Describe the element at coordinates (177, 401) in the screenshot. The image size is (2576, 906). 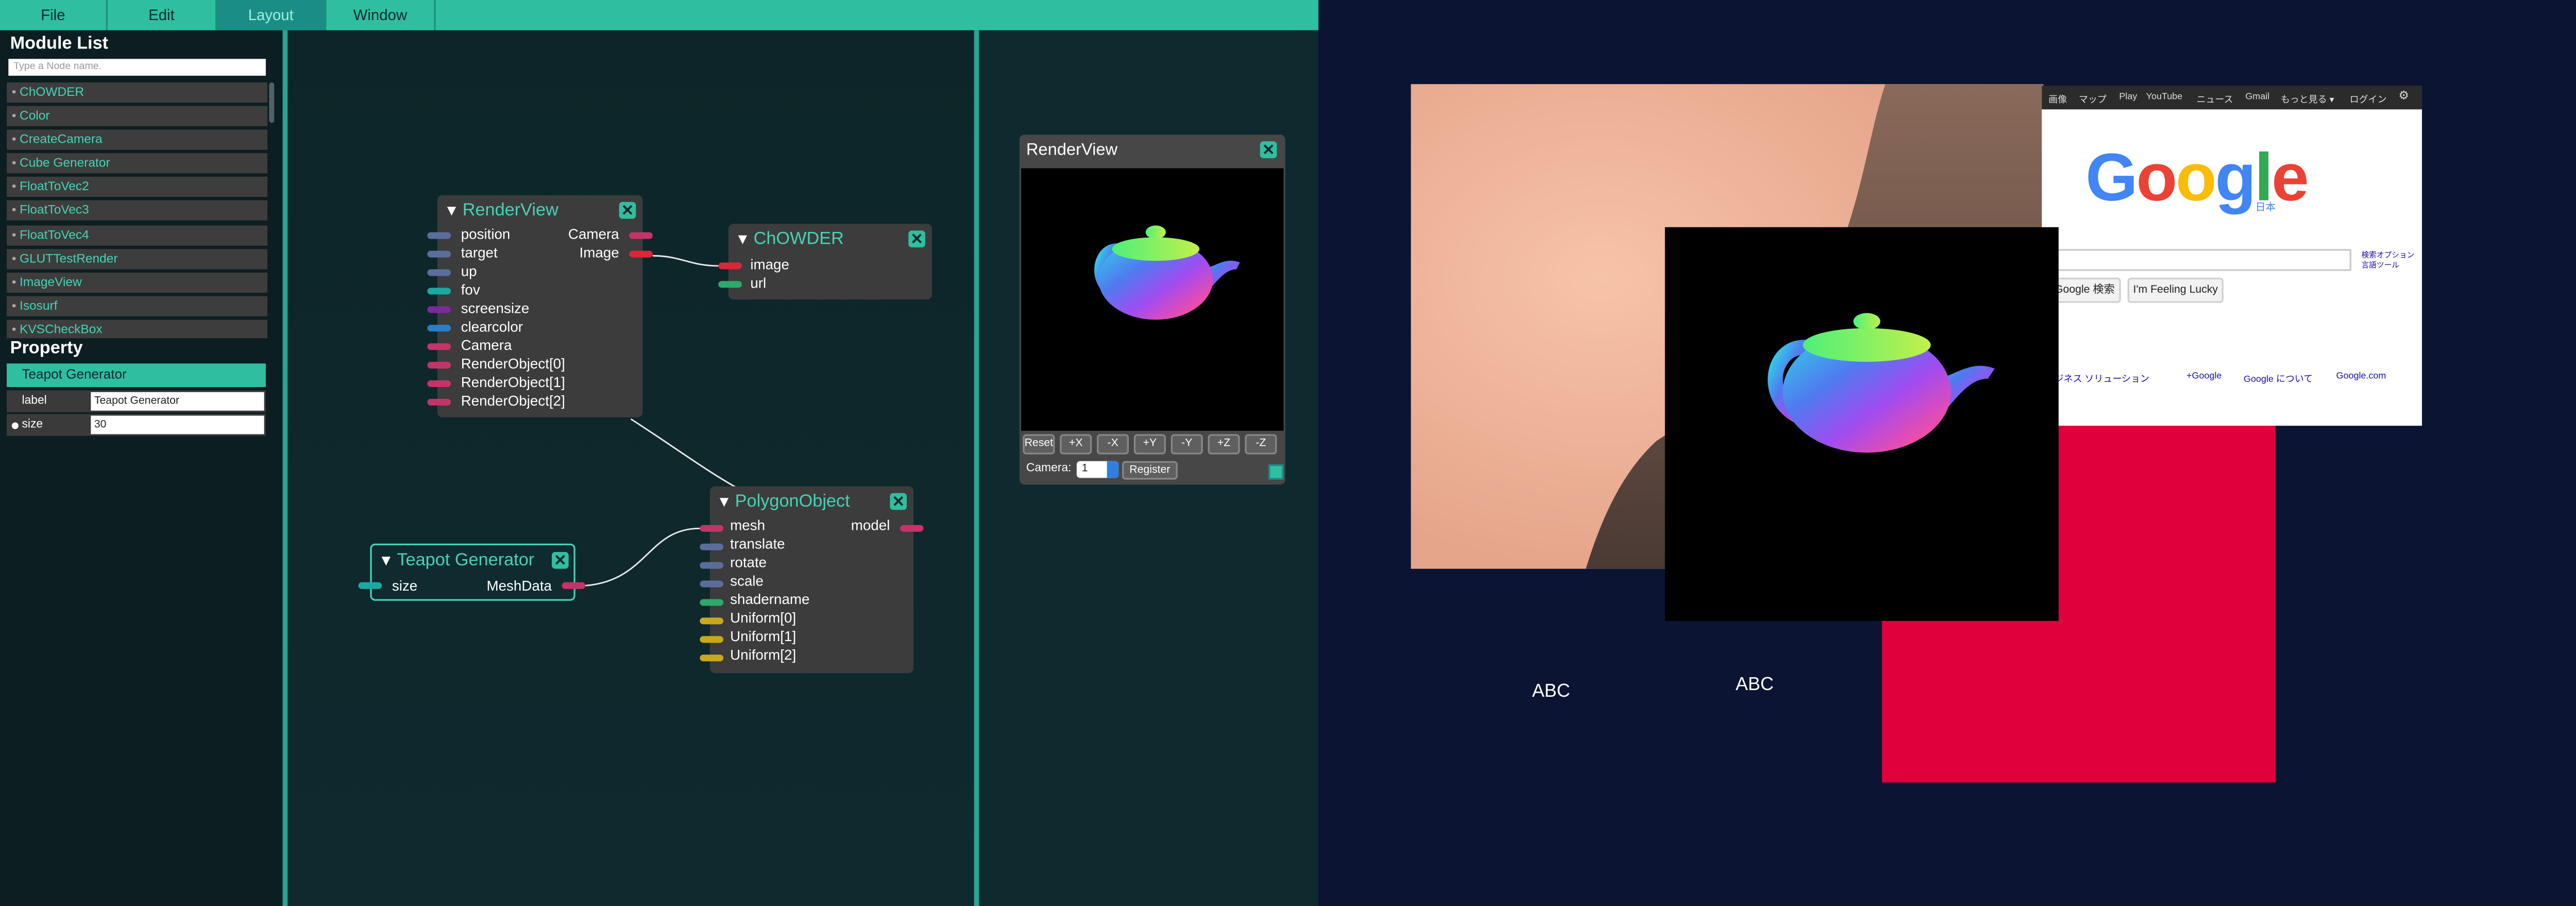
I see `property-label-input` at that location.